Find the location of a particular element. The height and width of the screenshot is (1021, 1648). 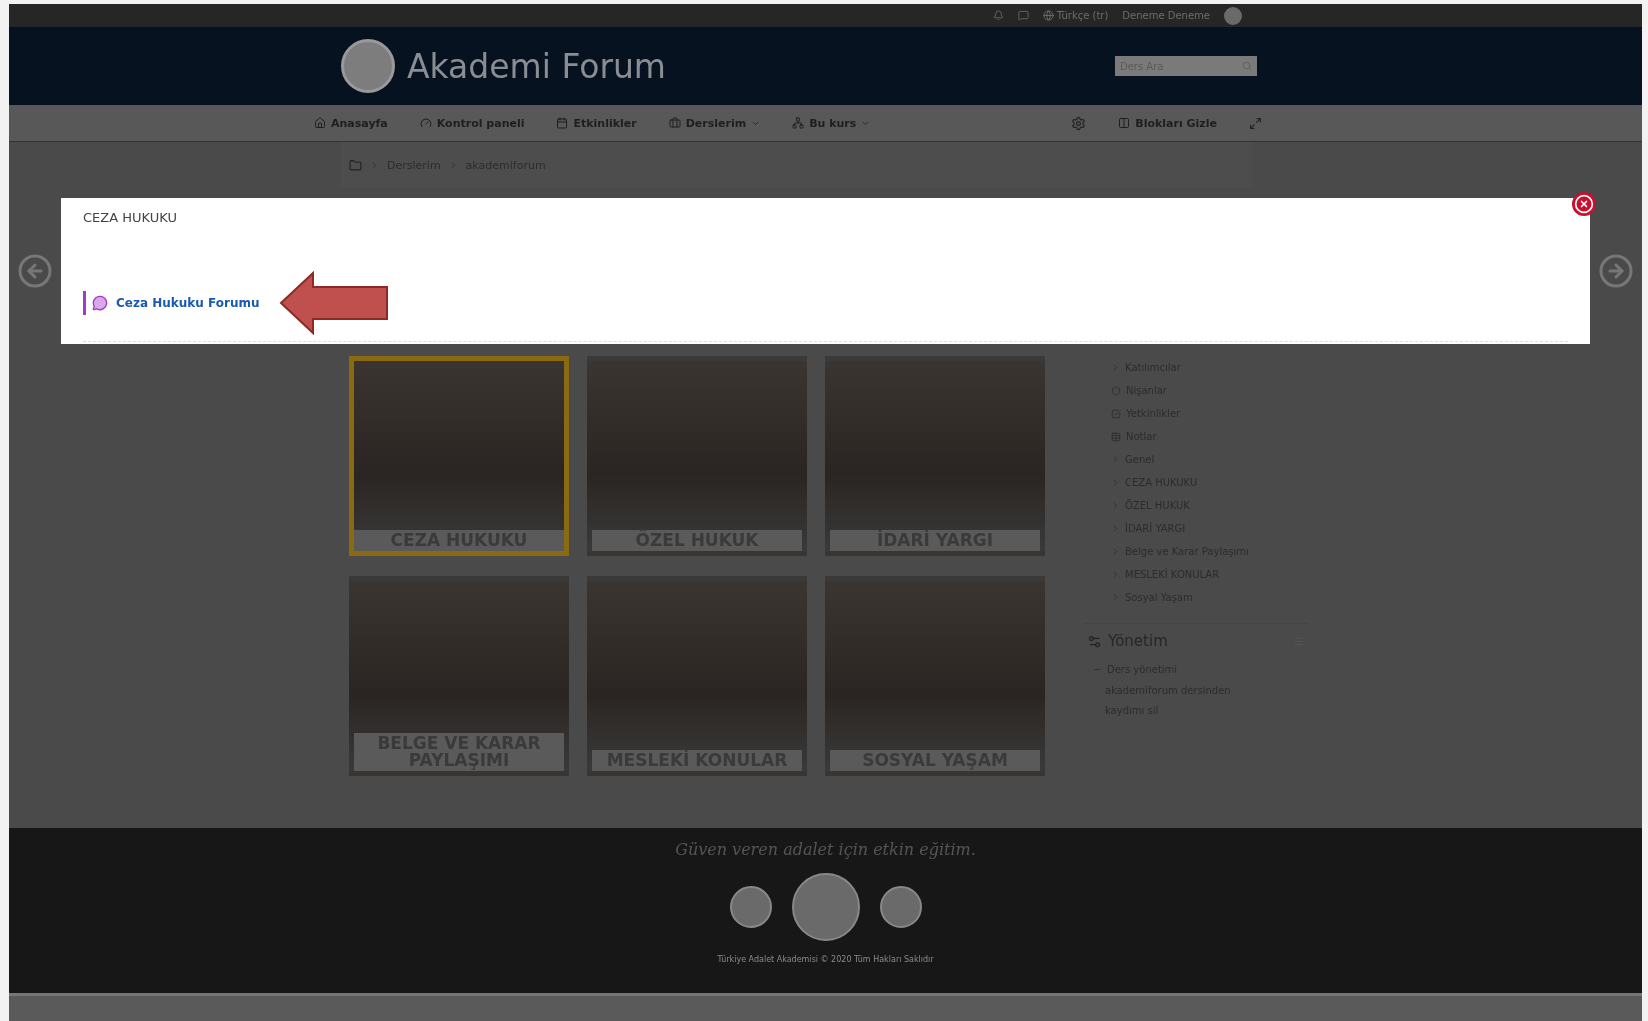

expand-icon is located at coordinates (1255, 123).